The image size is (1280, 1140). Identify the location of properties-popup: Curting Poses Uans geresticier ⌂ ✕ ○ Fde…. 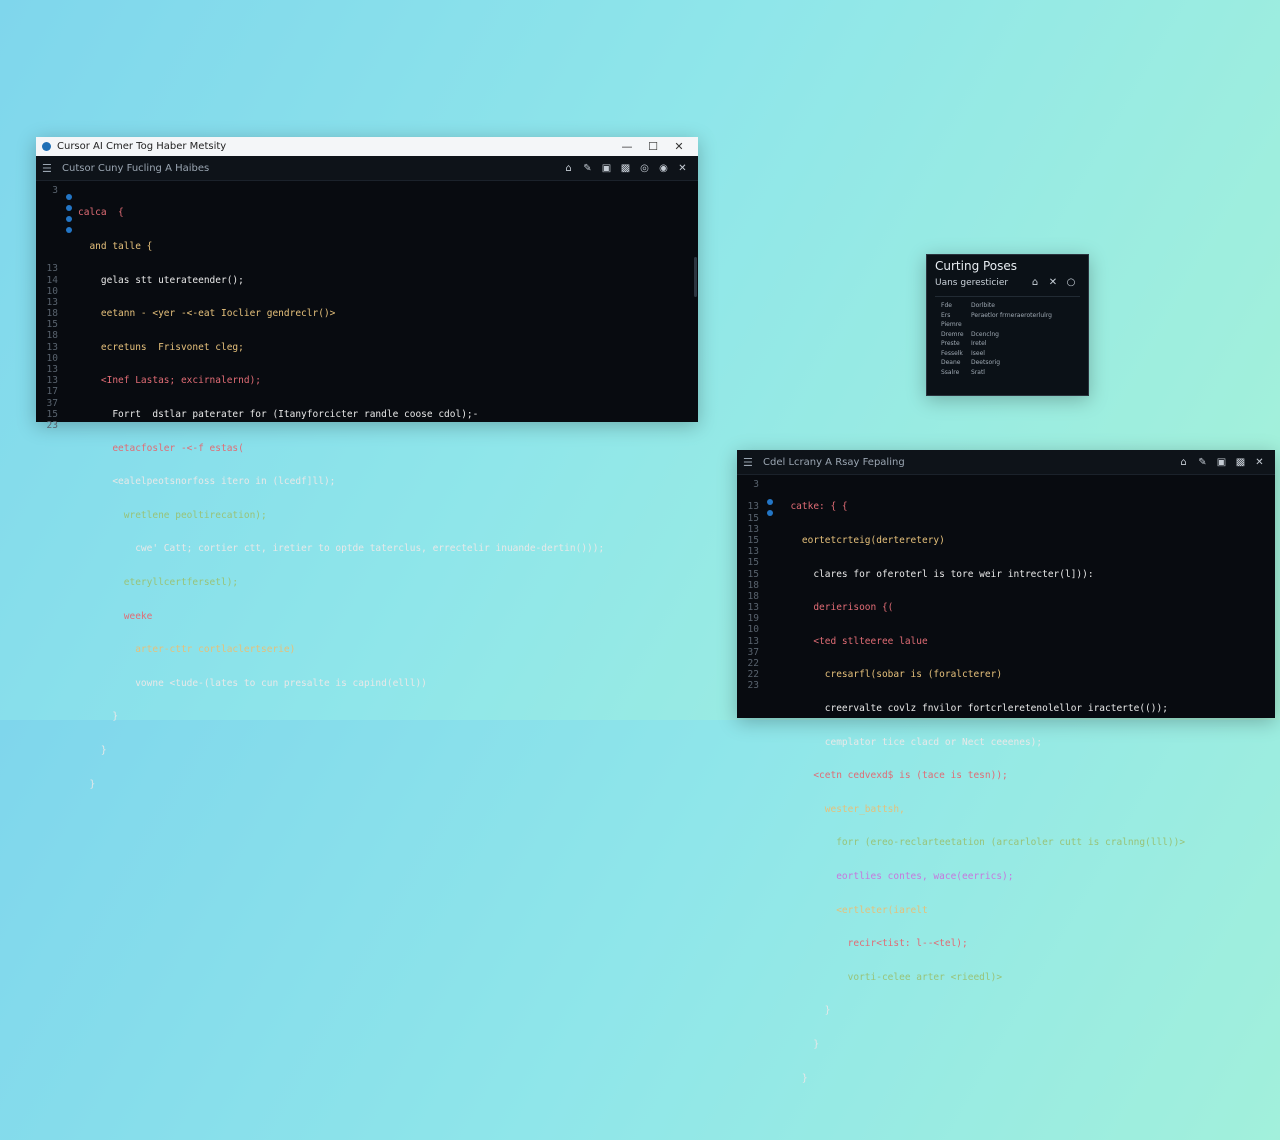
(1007, 325).